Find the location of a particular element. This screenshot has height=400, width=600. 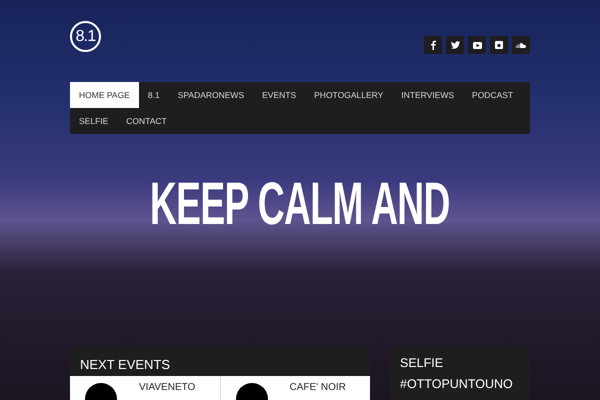

bird-icon is located at coordinates (455, 45).